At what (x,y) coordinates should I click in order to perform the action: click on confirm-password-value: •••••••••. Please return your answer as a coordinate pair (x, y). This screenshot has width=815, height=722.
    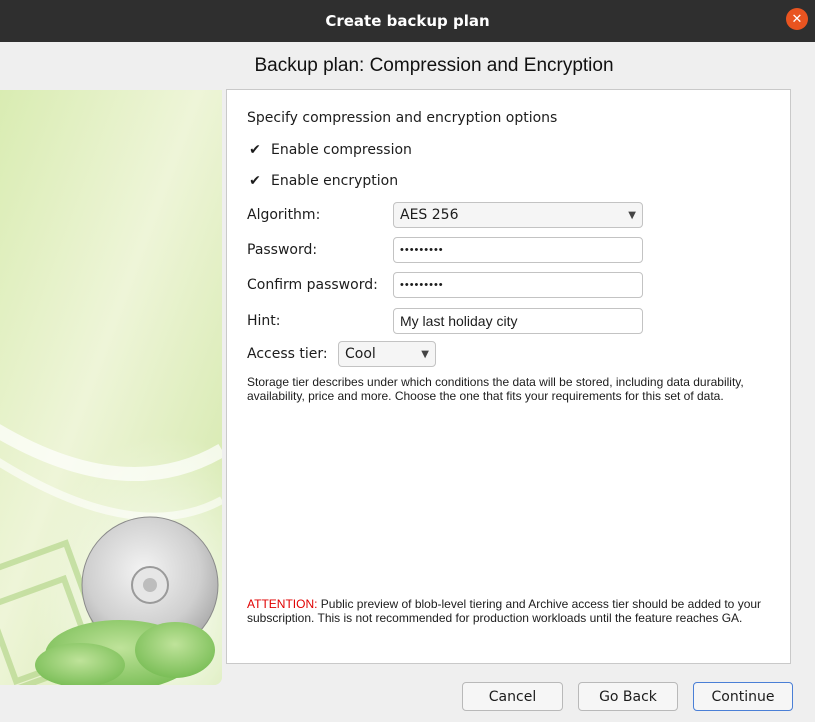
    Looking at the image, I should click on (422, 285).